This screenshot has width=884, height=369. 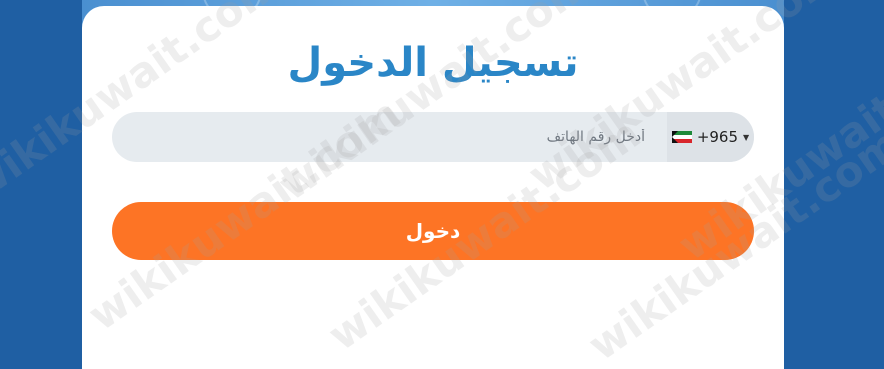 I want to click on phone-field-group: +965 ▼, so click(x=433, y=137).